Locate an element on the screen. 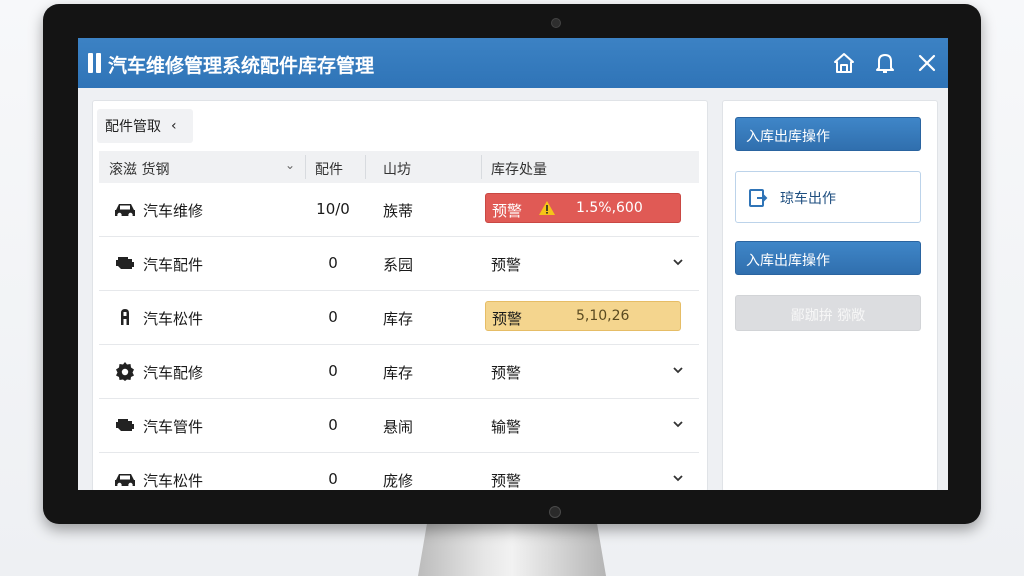 This screenshot has height=576, width=1024. title-bar: 汽车维修管理系统配件库存管理 is located at coordinates (513, 63).